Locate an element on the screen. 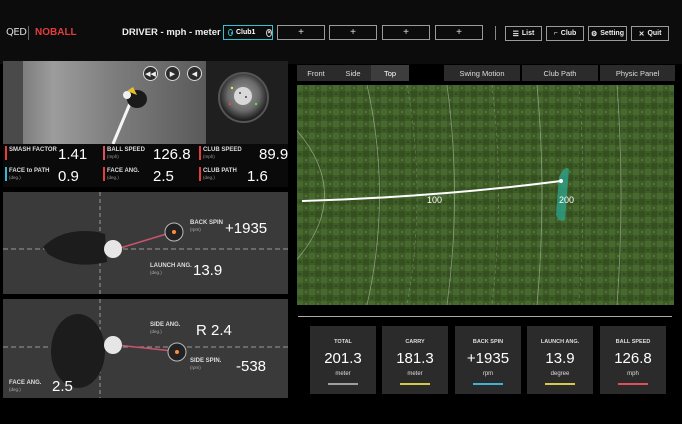 Image resolution: width=682 pixels, height=424 pixels. setting-button: ⚙ Setting is located at coordinates (607, 33).